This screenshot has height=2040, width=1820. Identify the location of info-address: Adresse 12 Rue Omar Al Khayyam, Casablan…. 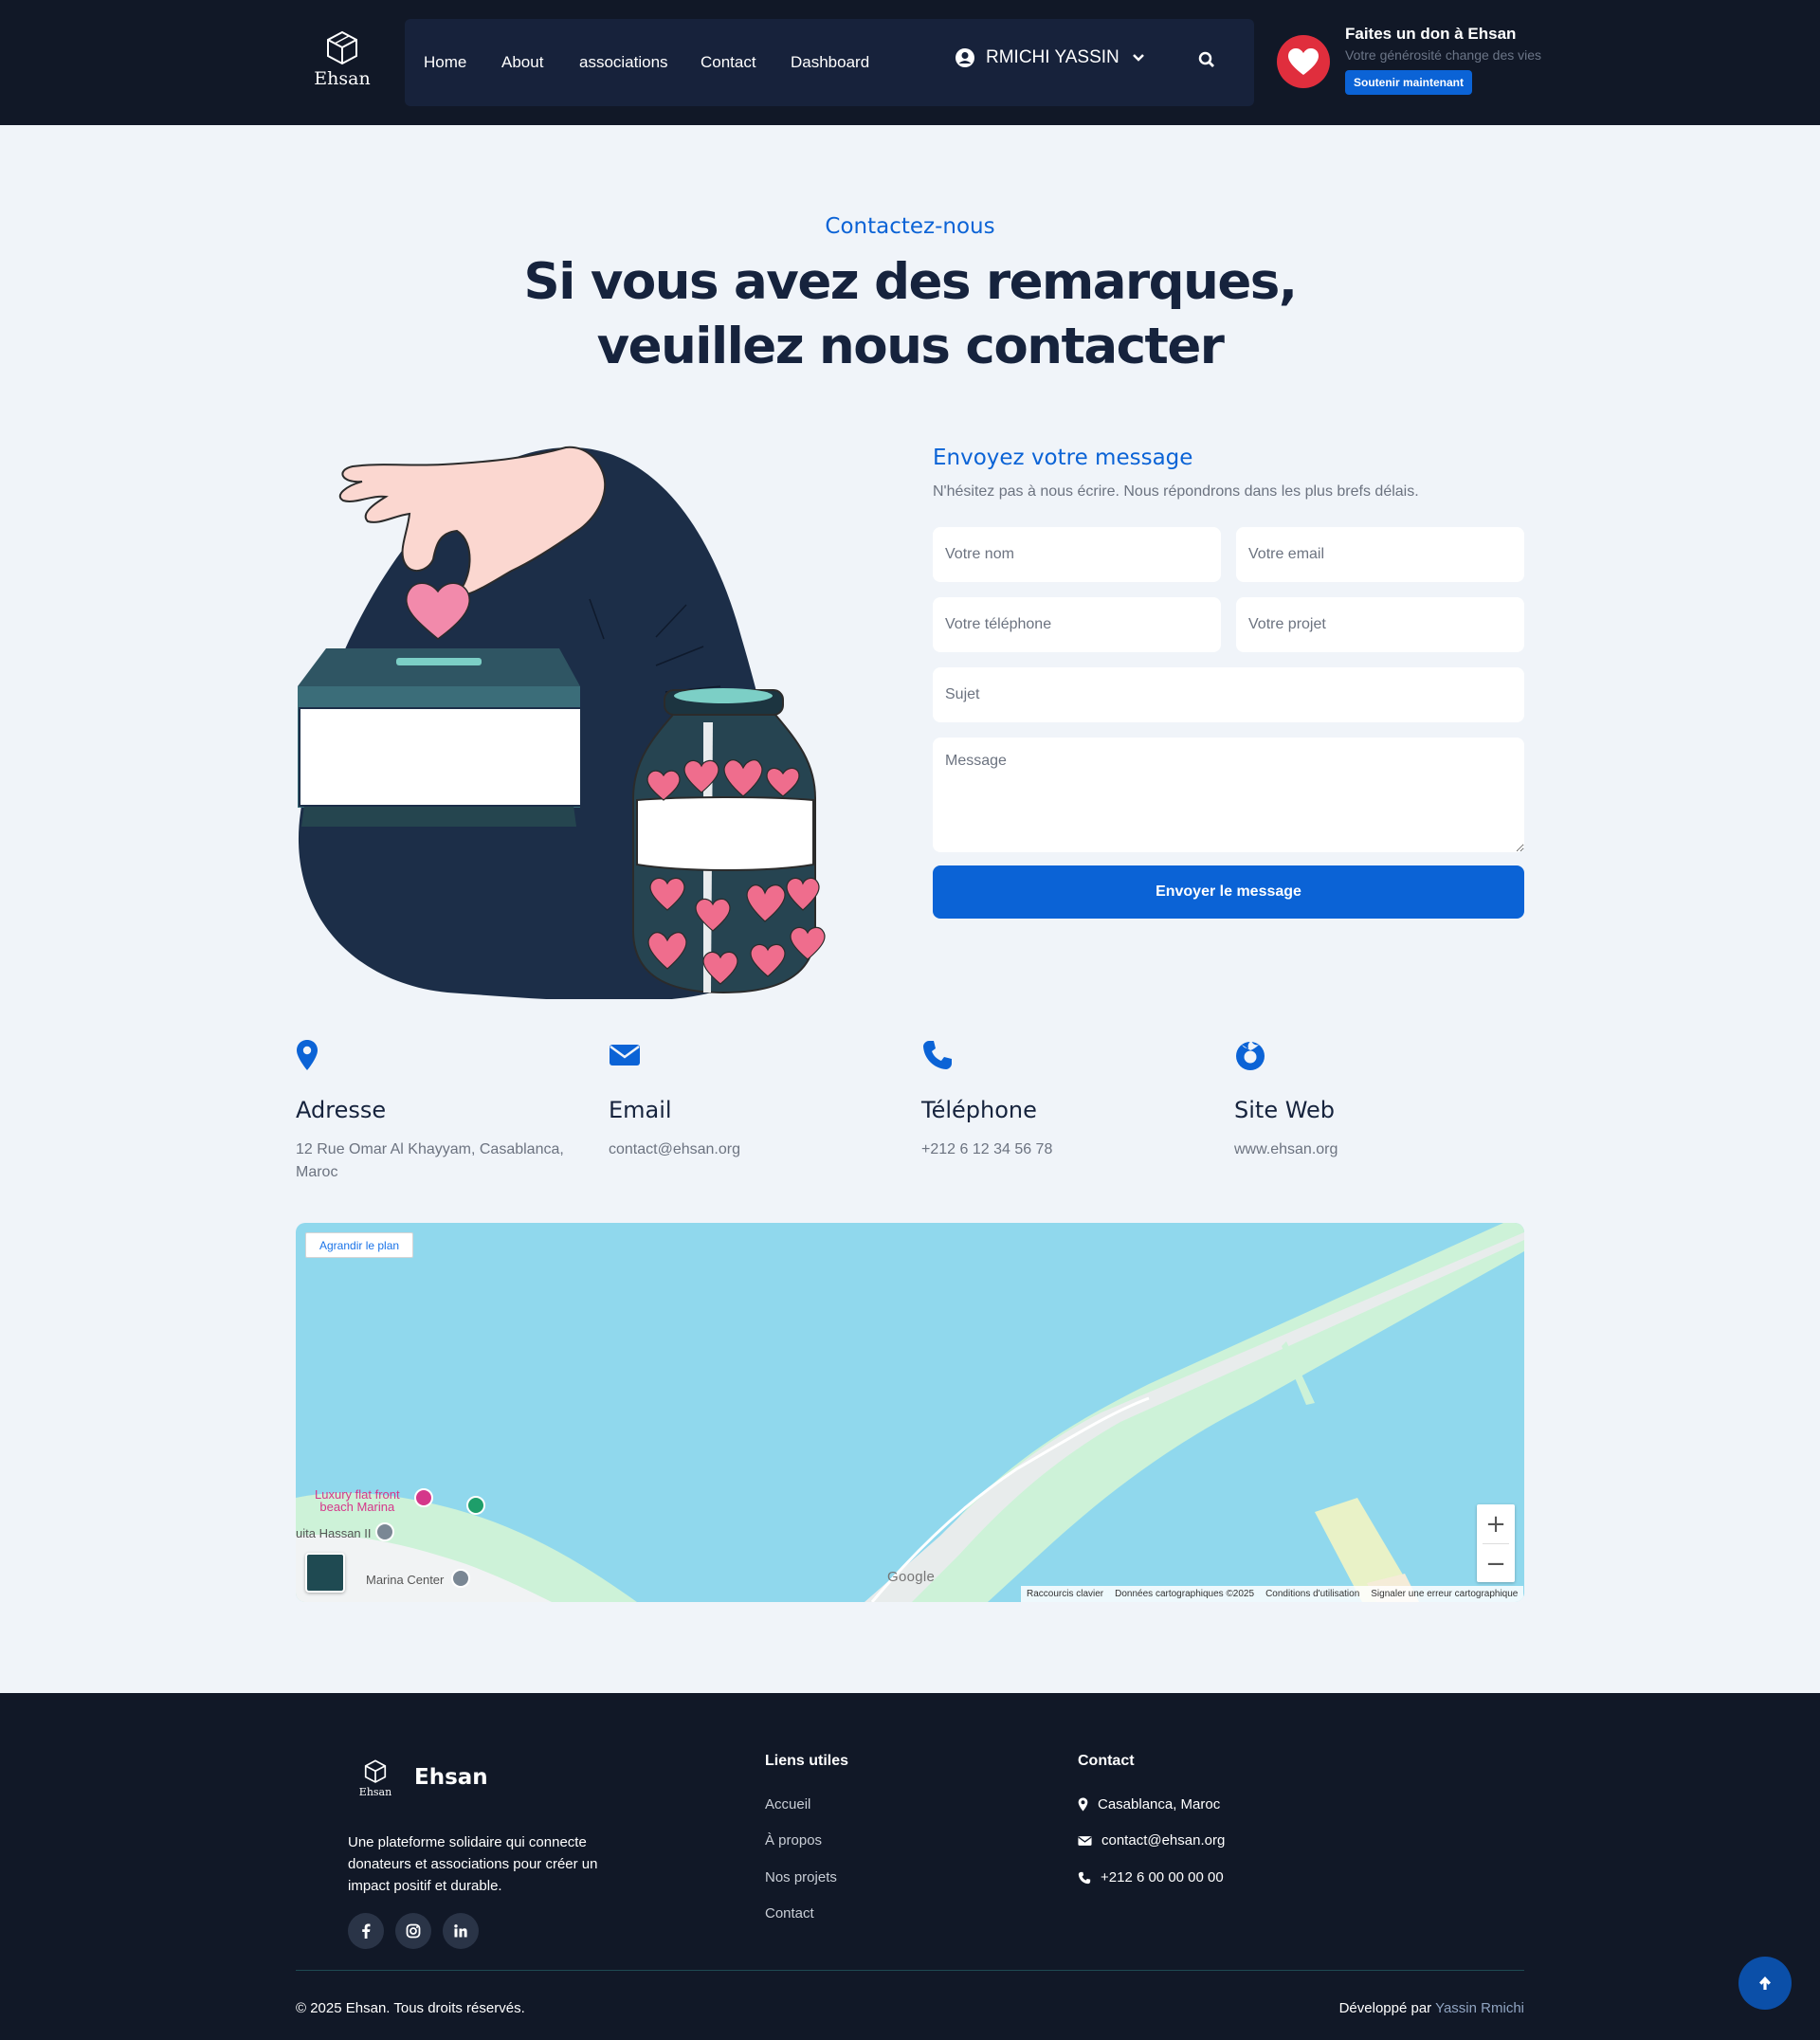
(433, 1111).